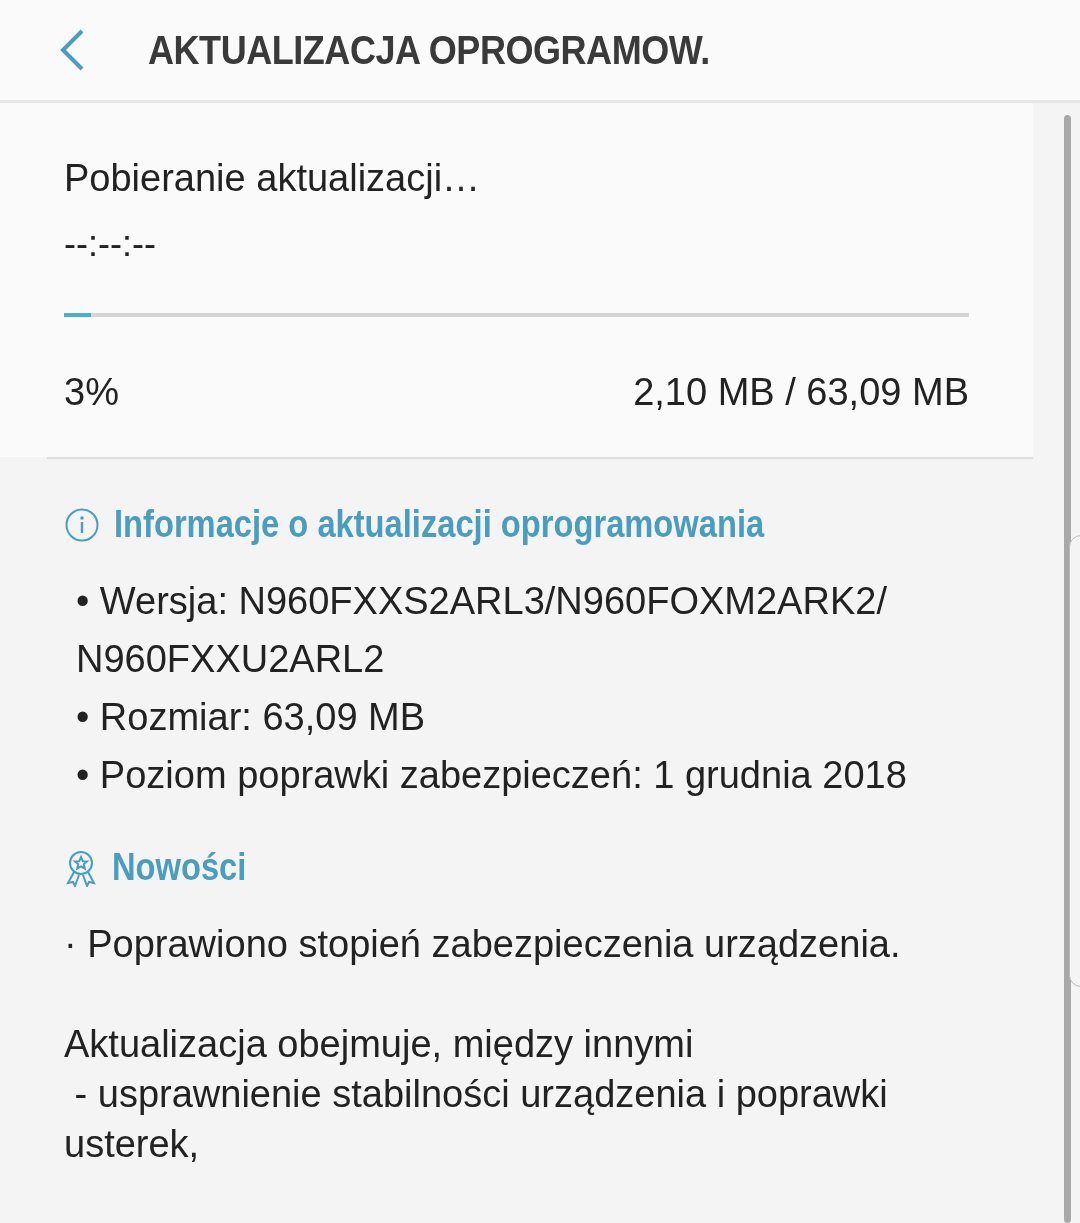  I want to click on back-icon, so click(72, 50).